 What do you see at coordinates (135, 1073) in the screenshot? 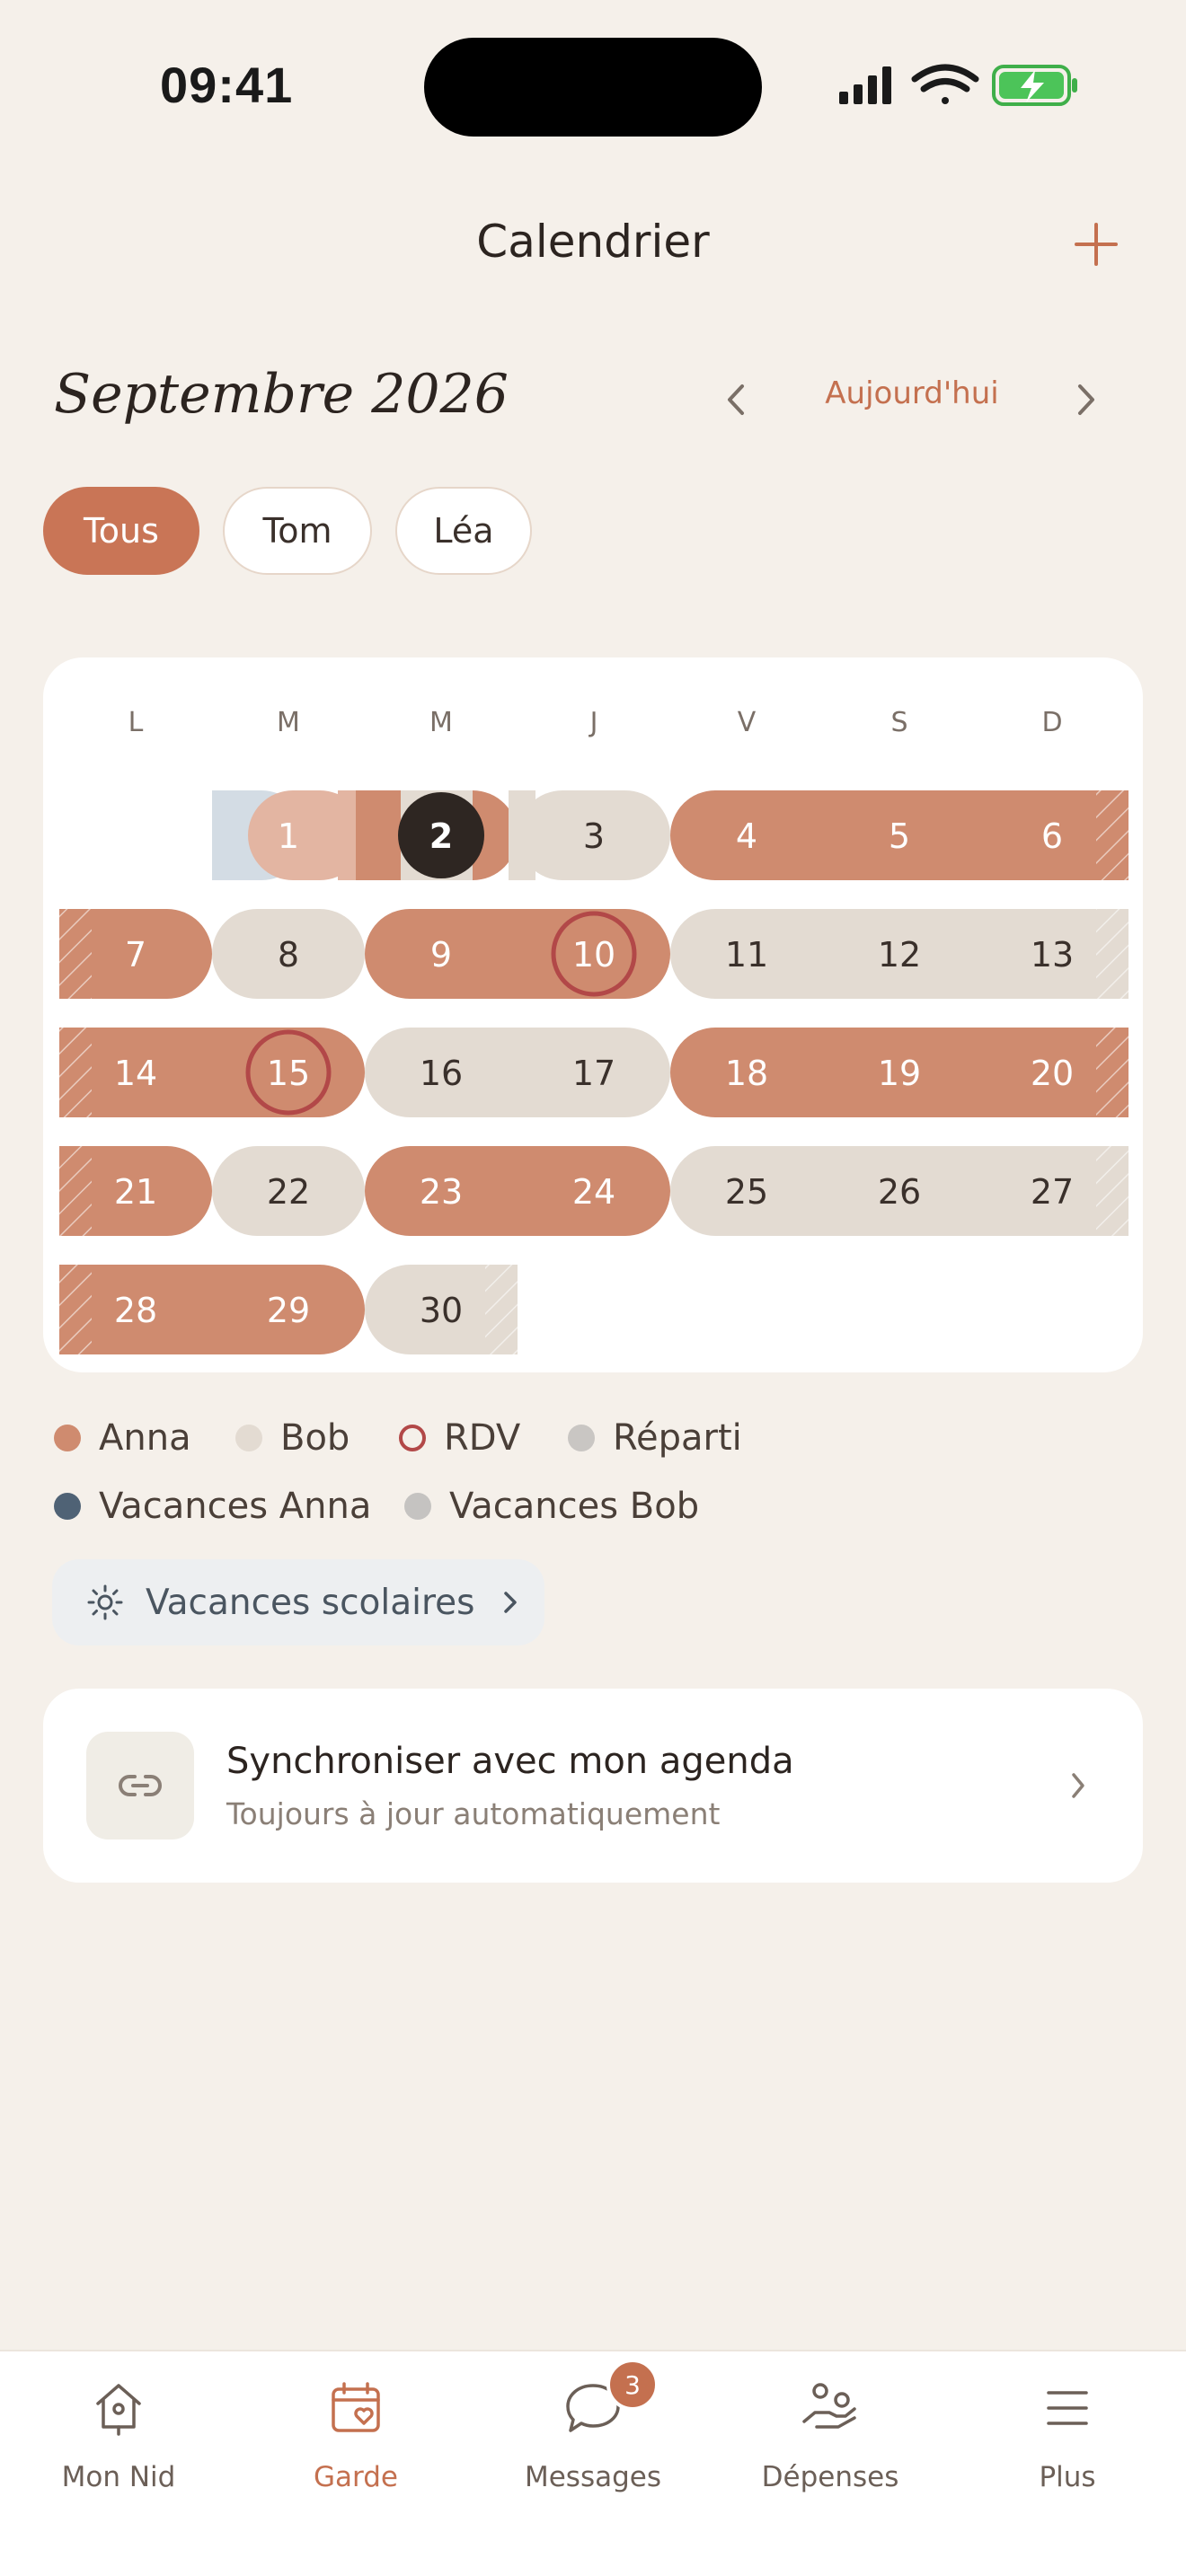
I see `day-number: 14` at bounding box center [135, 1073].